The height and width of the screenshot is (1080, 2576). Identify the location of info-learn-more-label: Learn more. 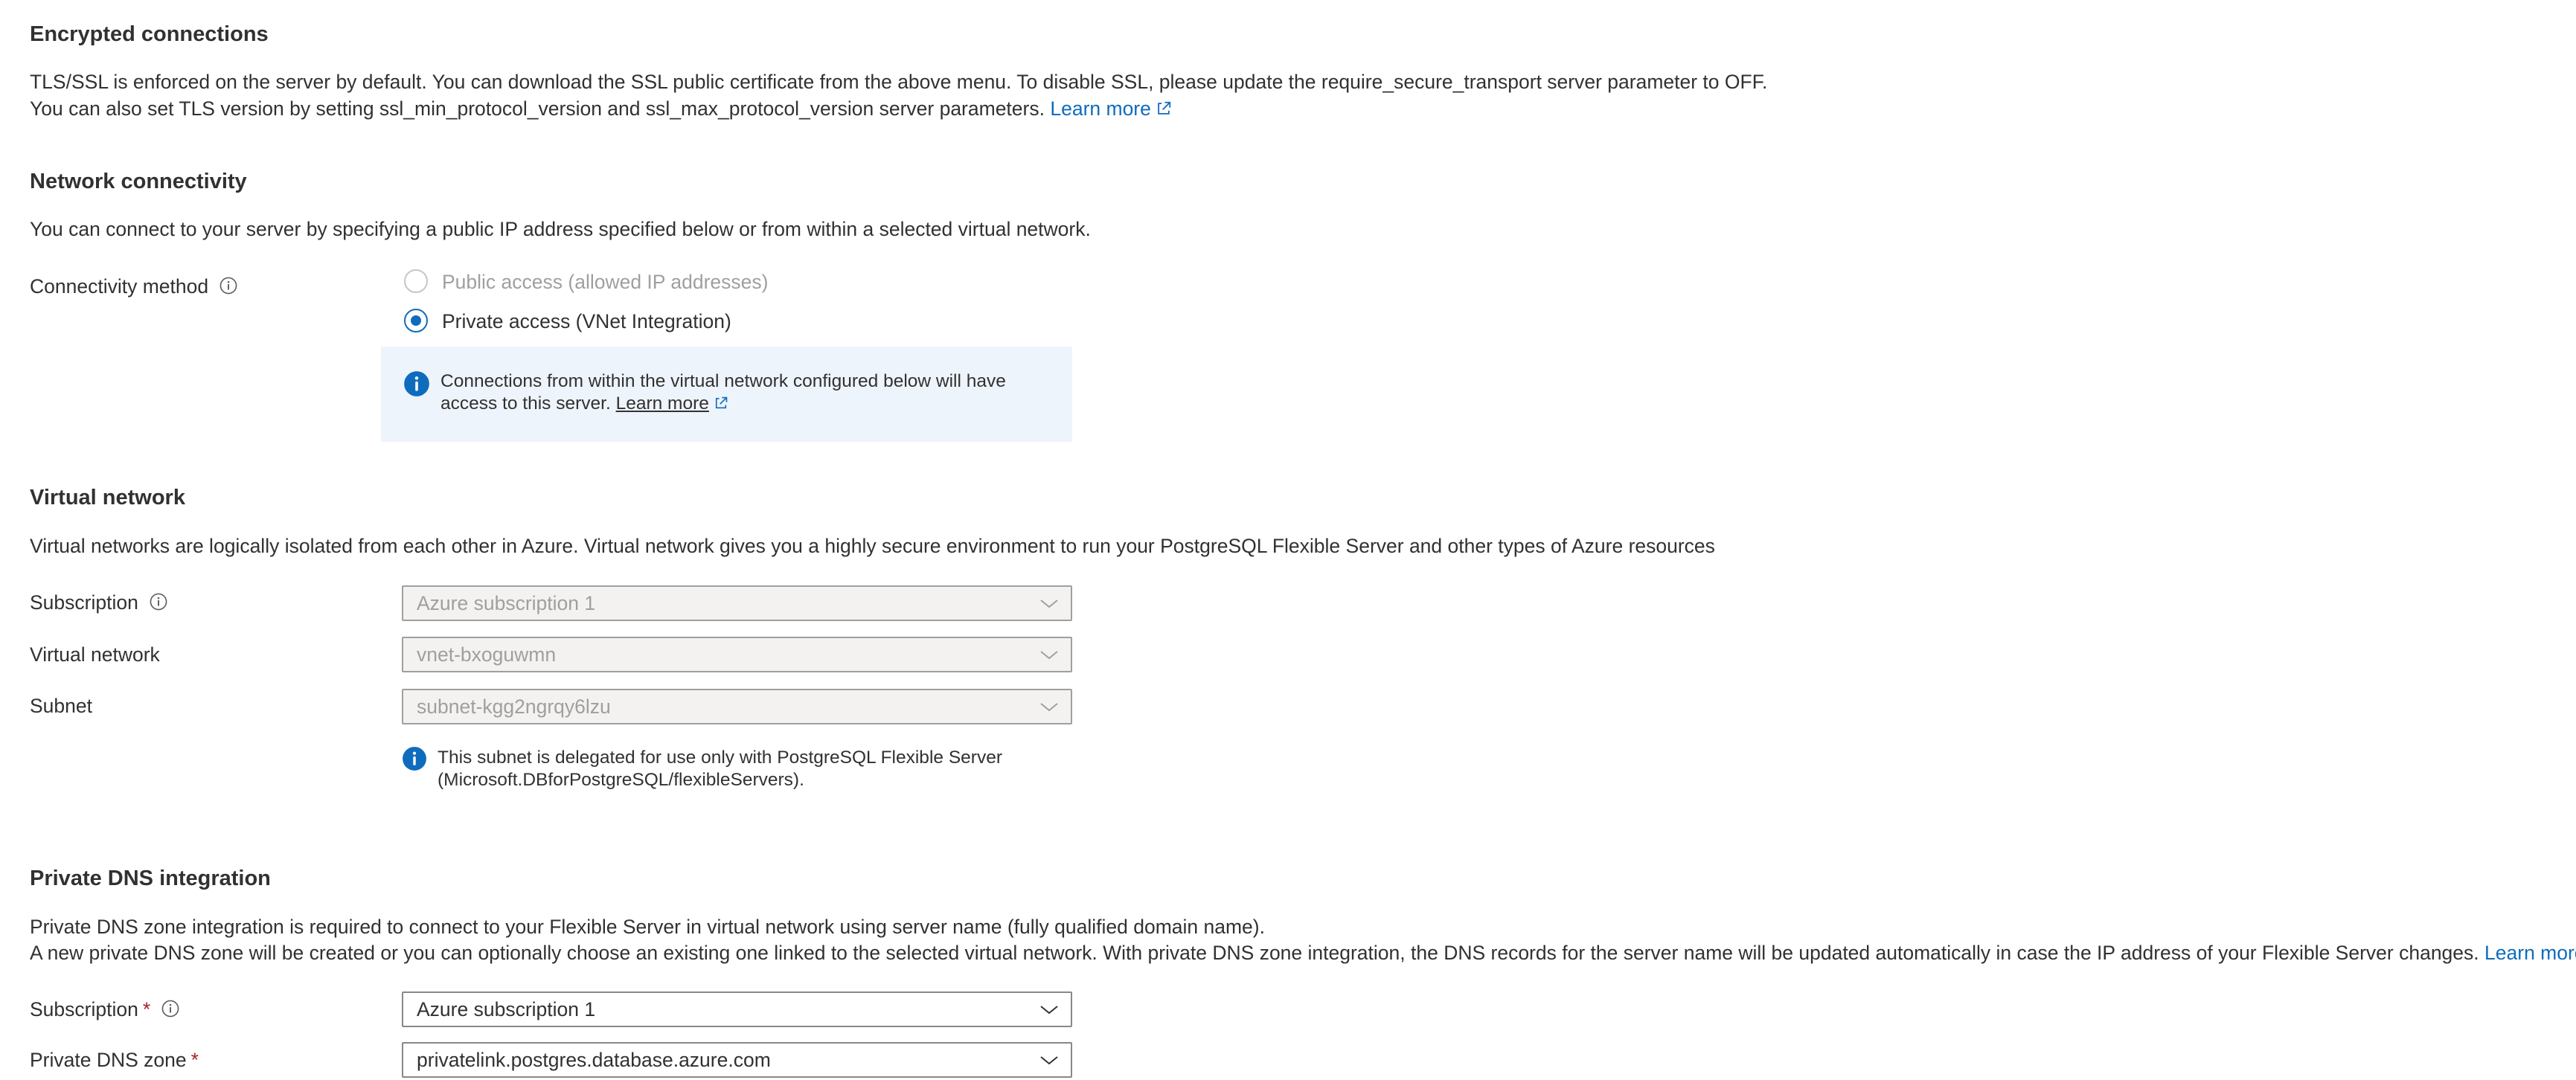
(662, 403).